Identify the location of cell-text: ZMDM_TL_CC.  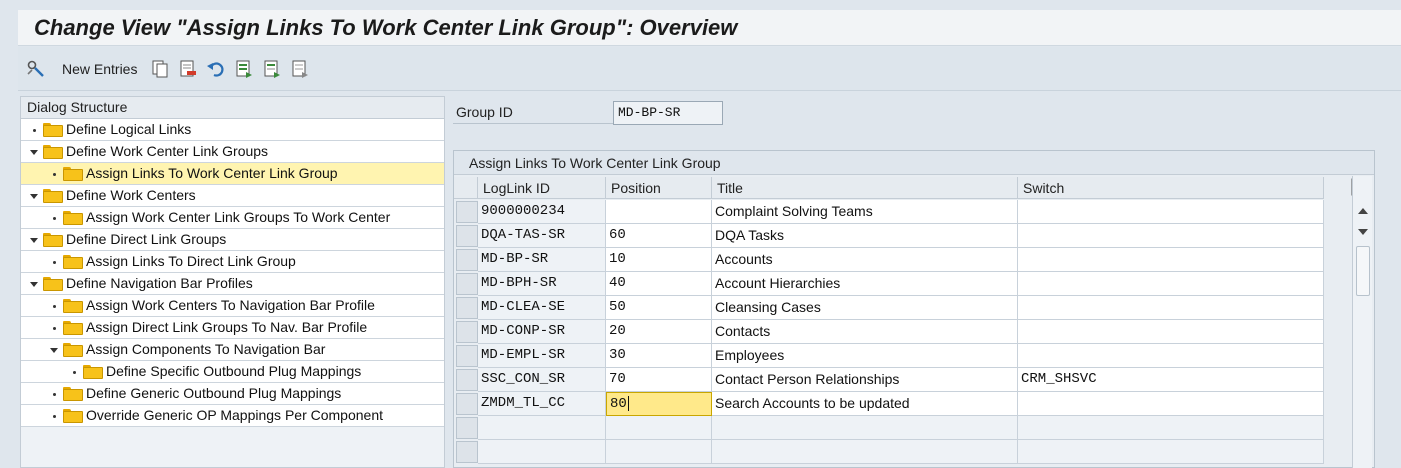
(523, 403).